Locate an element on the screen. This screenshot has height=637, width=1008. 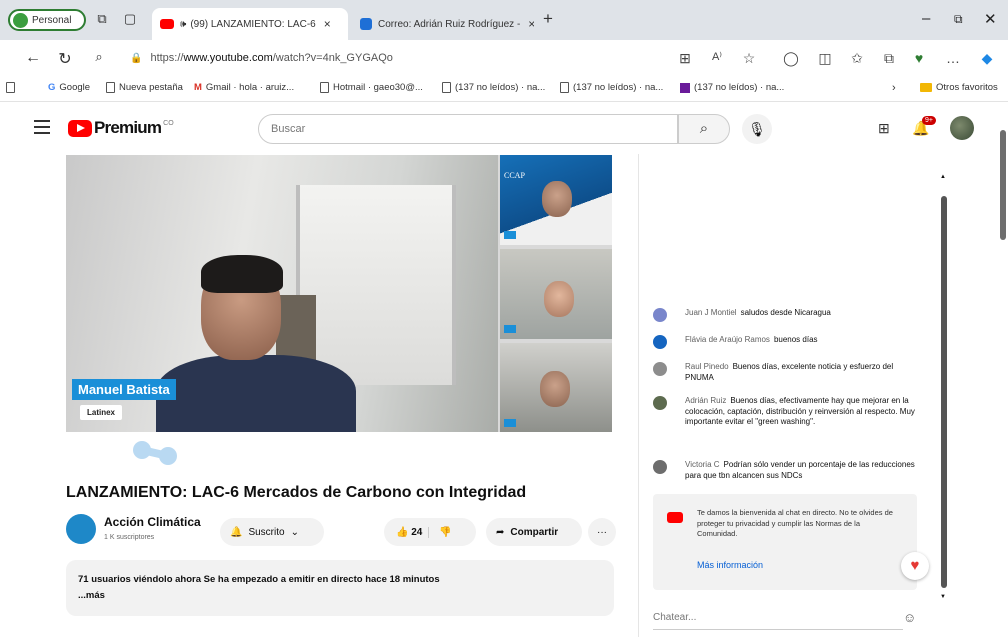
other-favorites-label: Otros favoritos is located at coordinates (967, 87).